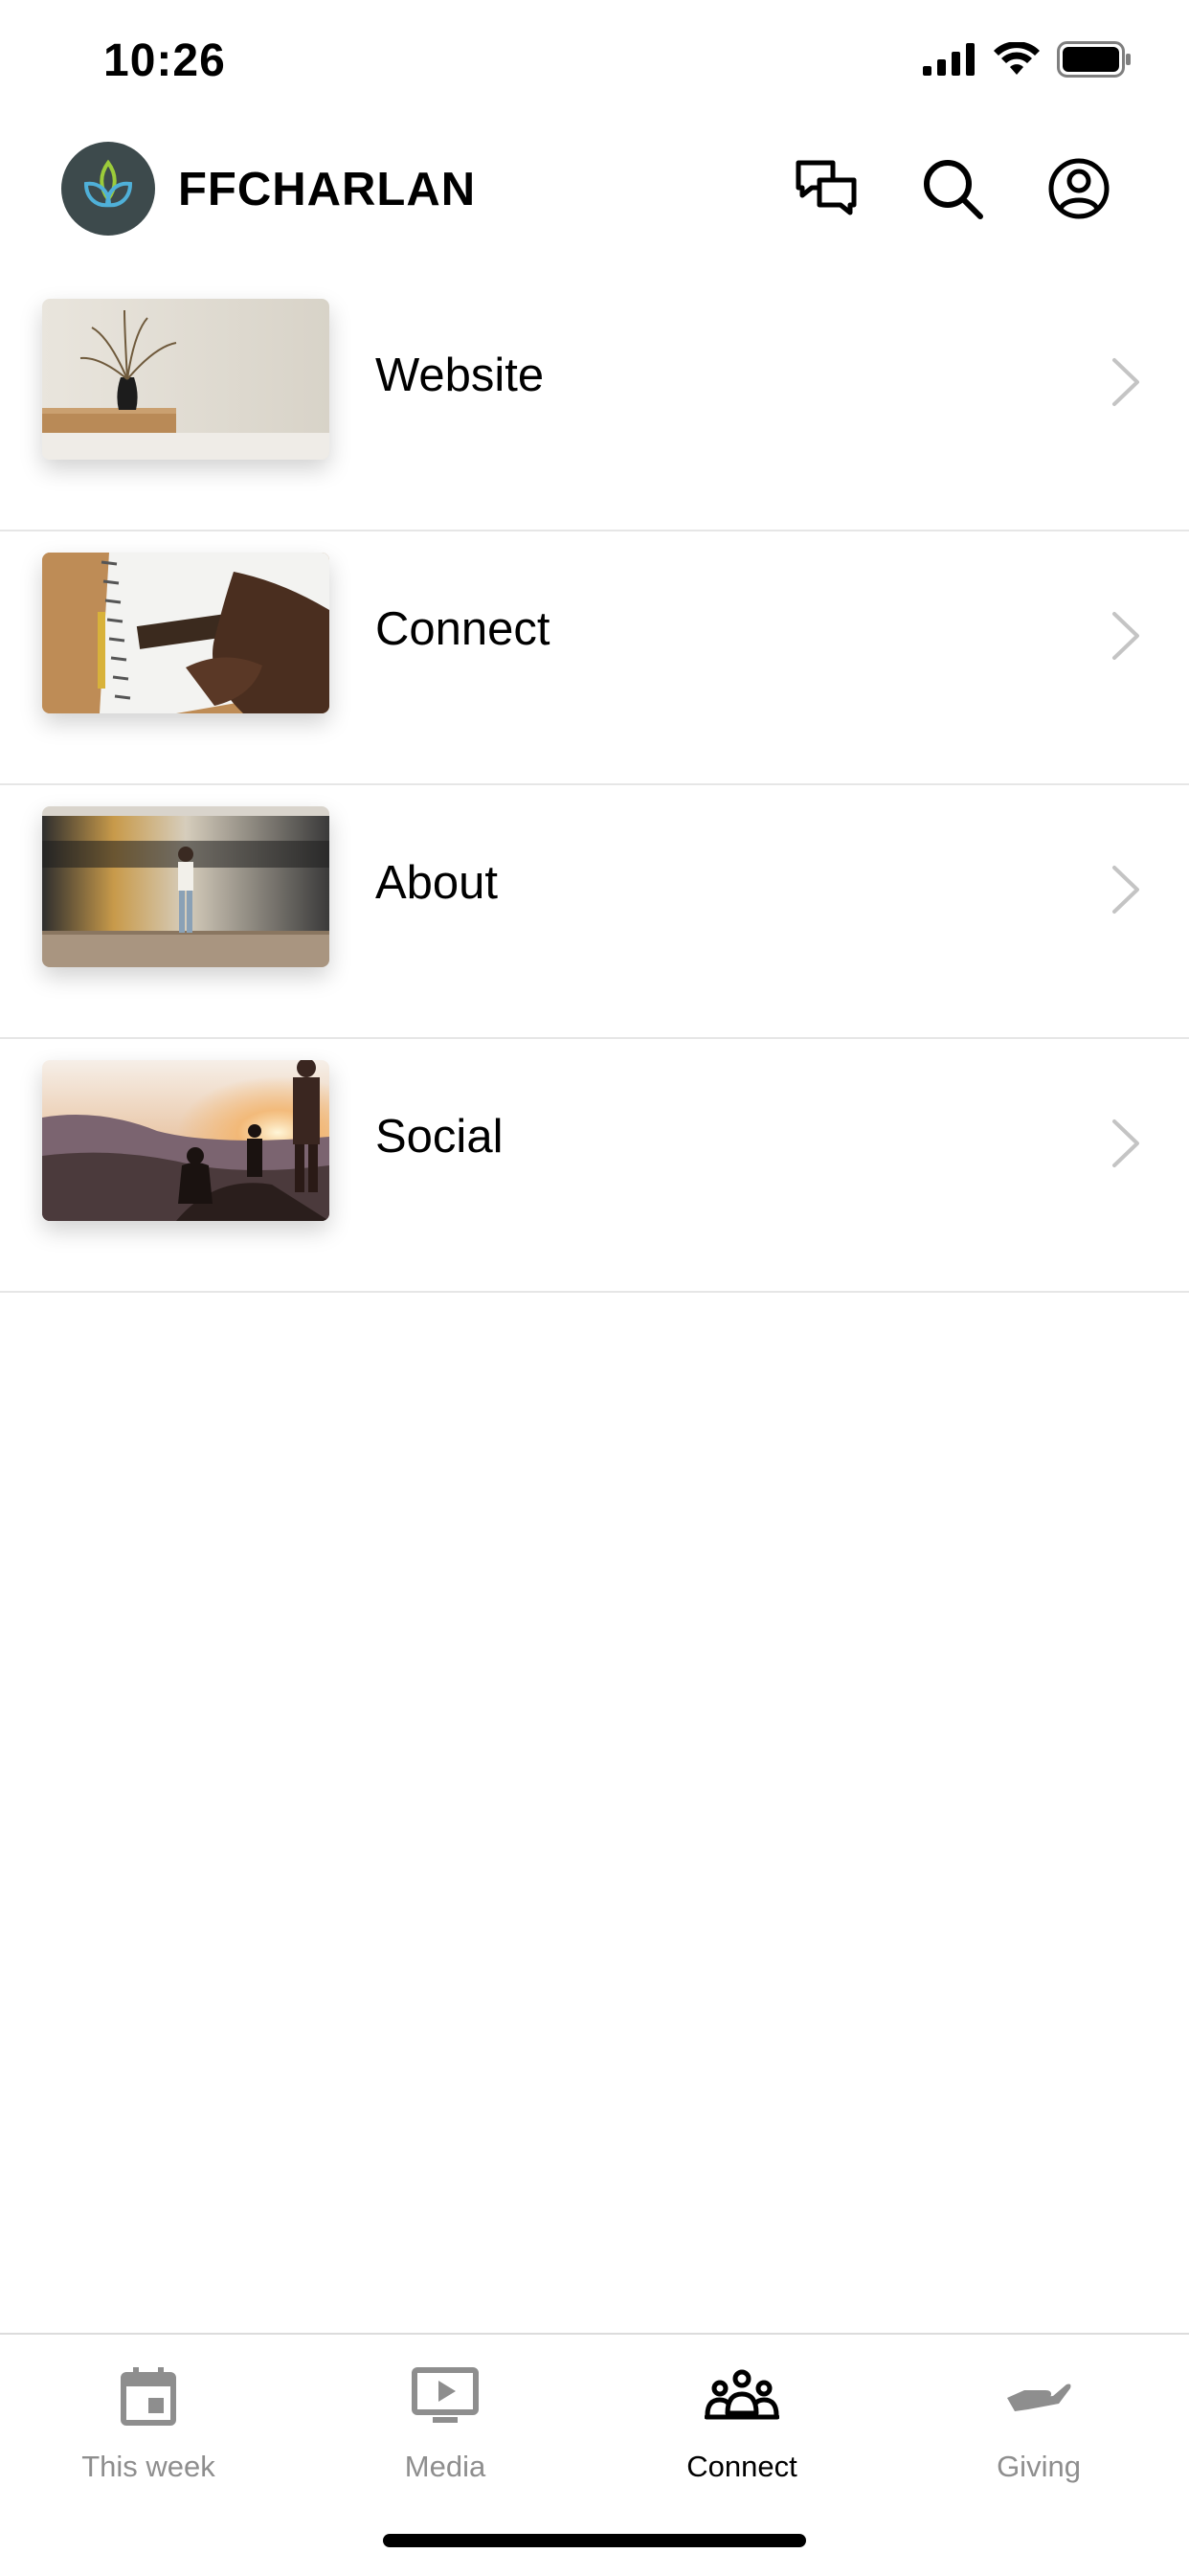 The width and height of the screenshot is (1189, 2576). I want to click on tab-giving: Giving, so click(1038, 2411).